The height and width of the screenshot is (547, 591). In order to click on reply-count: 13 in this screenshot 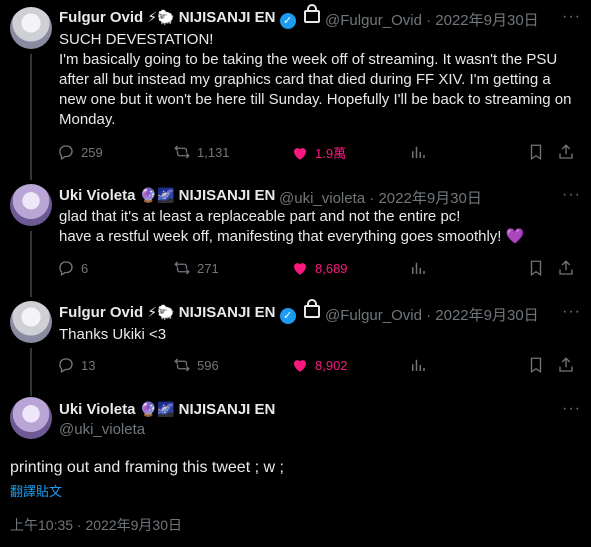, I will do `click(88, 365)`.